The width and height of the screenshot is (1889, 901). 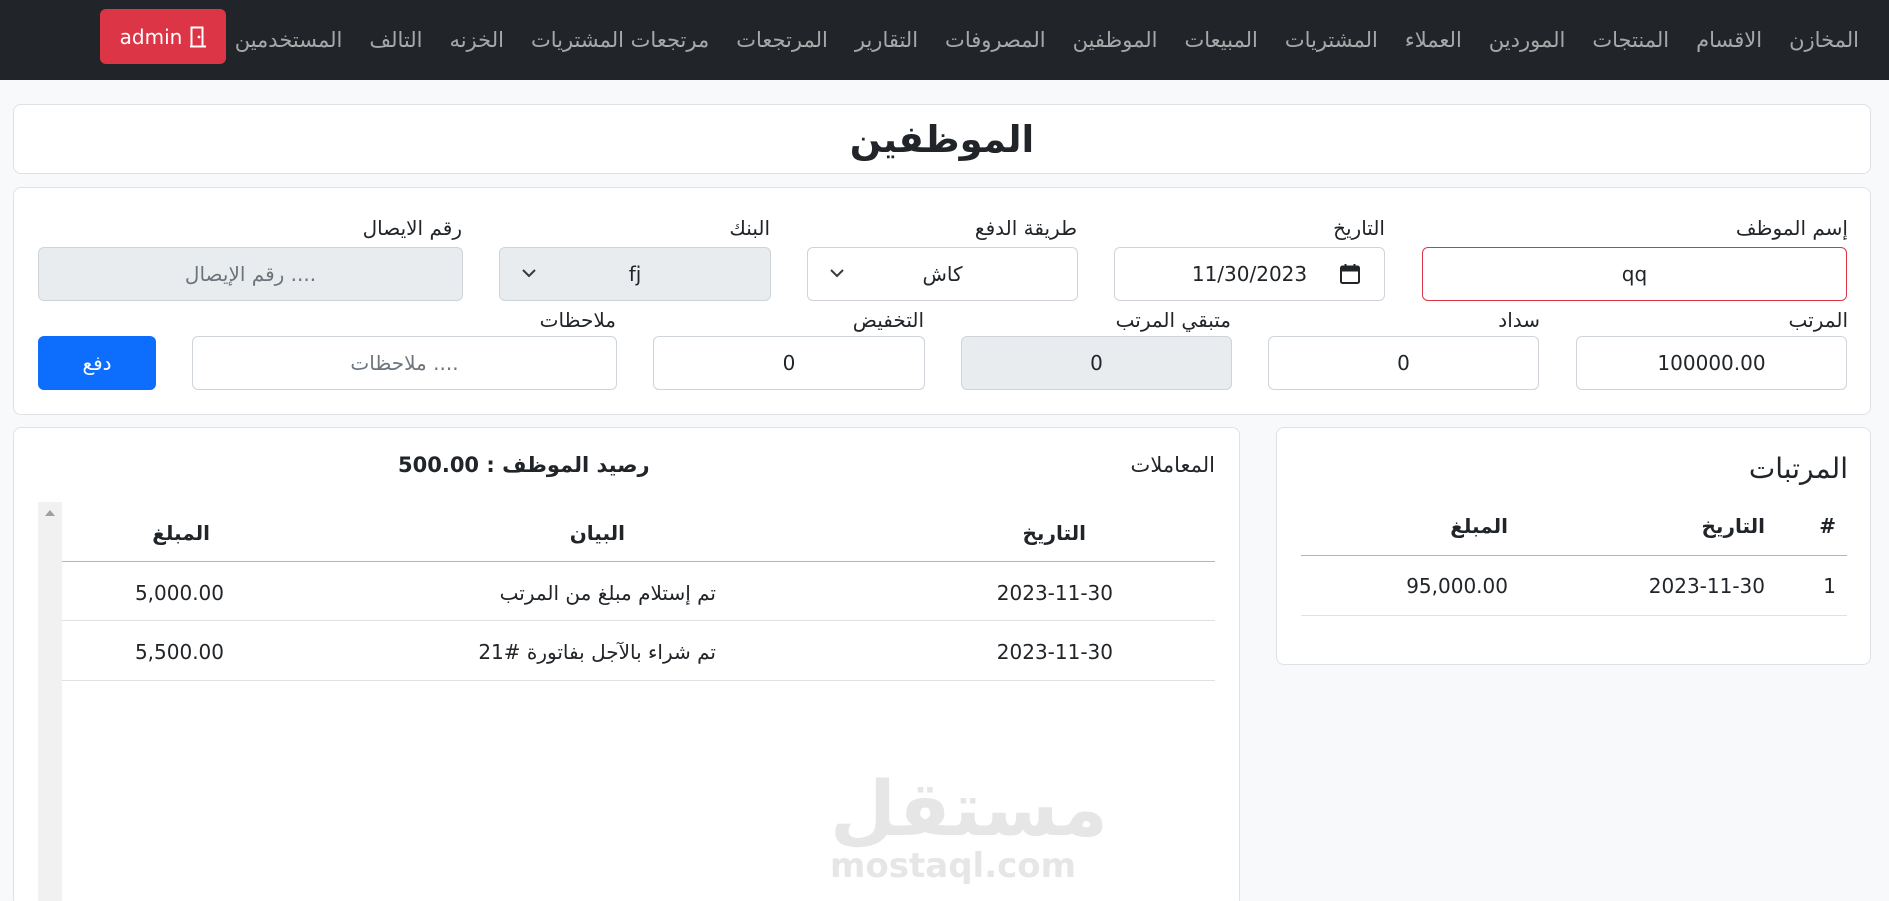 I want to click on transactions-scrollbar, so click(x=50, y=701).